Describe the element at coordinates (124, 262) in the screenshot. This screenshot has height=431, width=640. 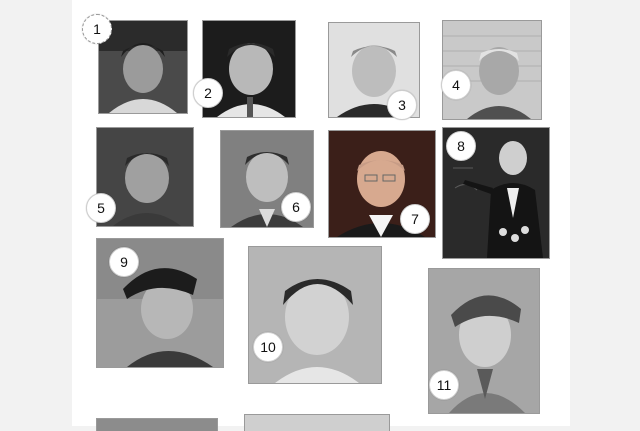
I see `number-badge-9: 9` at that location.